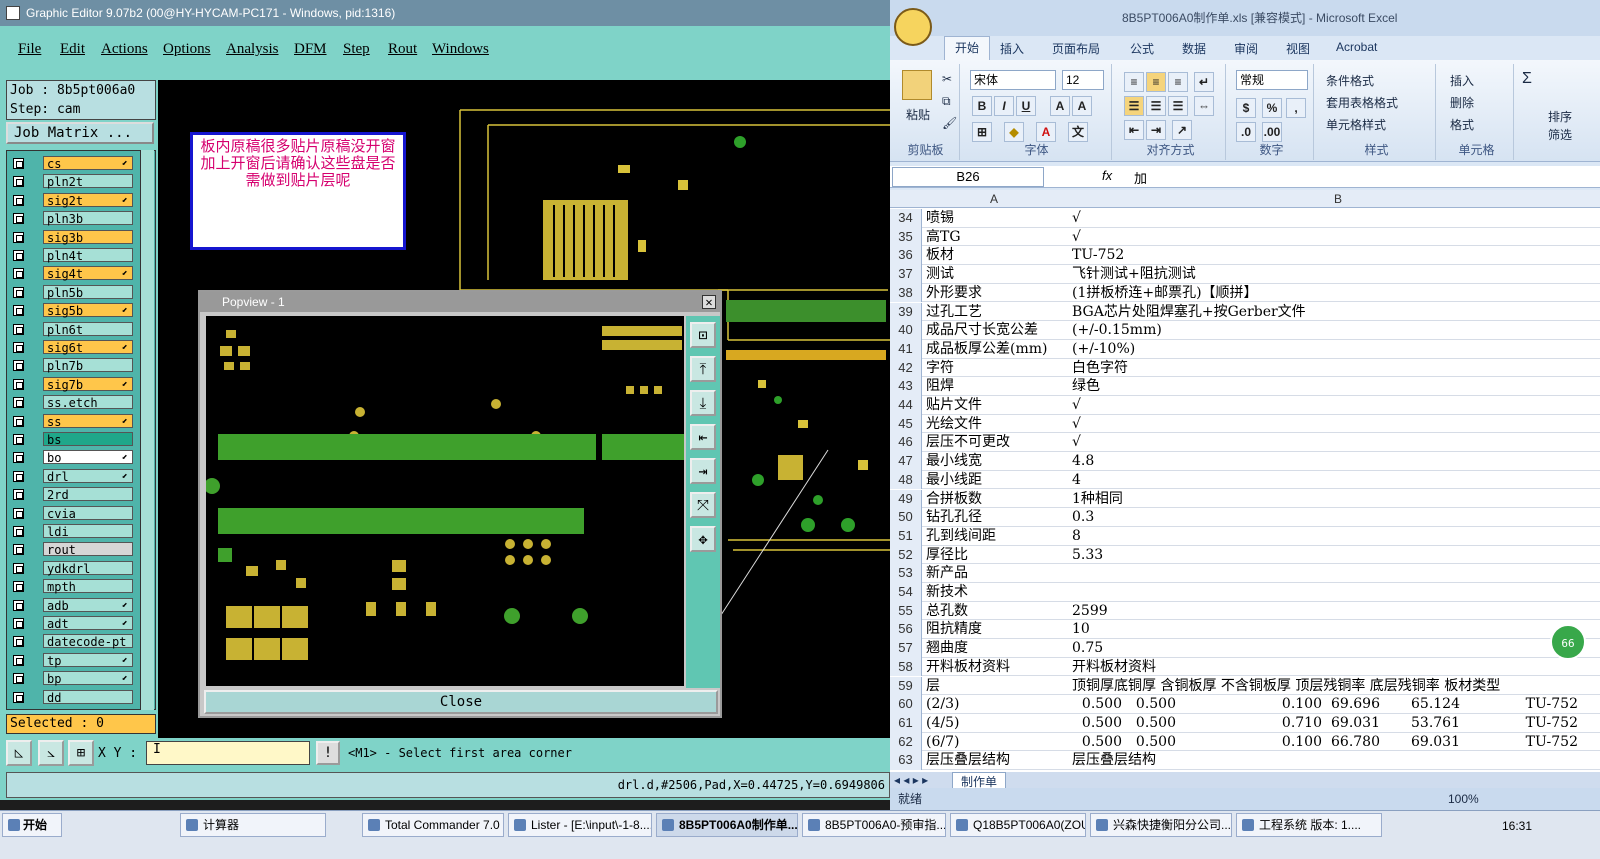 This screenshot has width=1600, height=859. Describe the element at coordinates (1336, 517) in the screenshot. I see `cell-b: 0.3` at that location.